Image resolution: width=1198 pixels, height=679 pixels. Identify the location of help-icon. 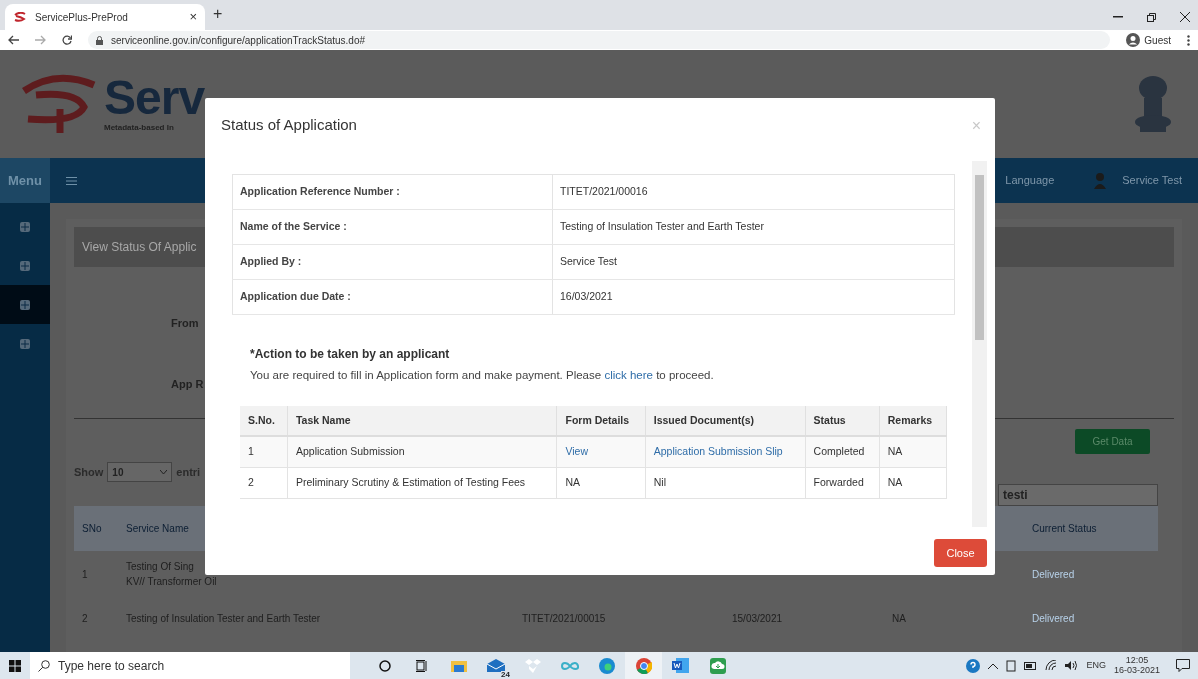
(973, 665).